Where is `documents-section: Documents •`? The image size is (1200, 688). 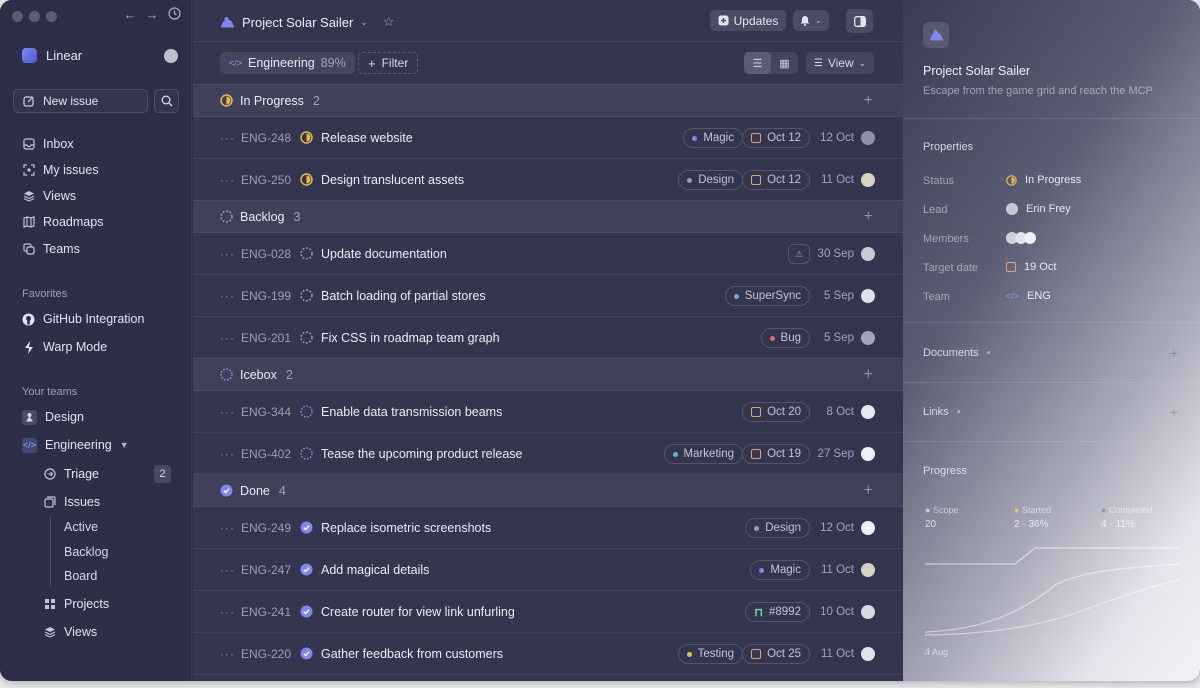 documents-section: Documents • is located at coordinates (957, 353).